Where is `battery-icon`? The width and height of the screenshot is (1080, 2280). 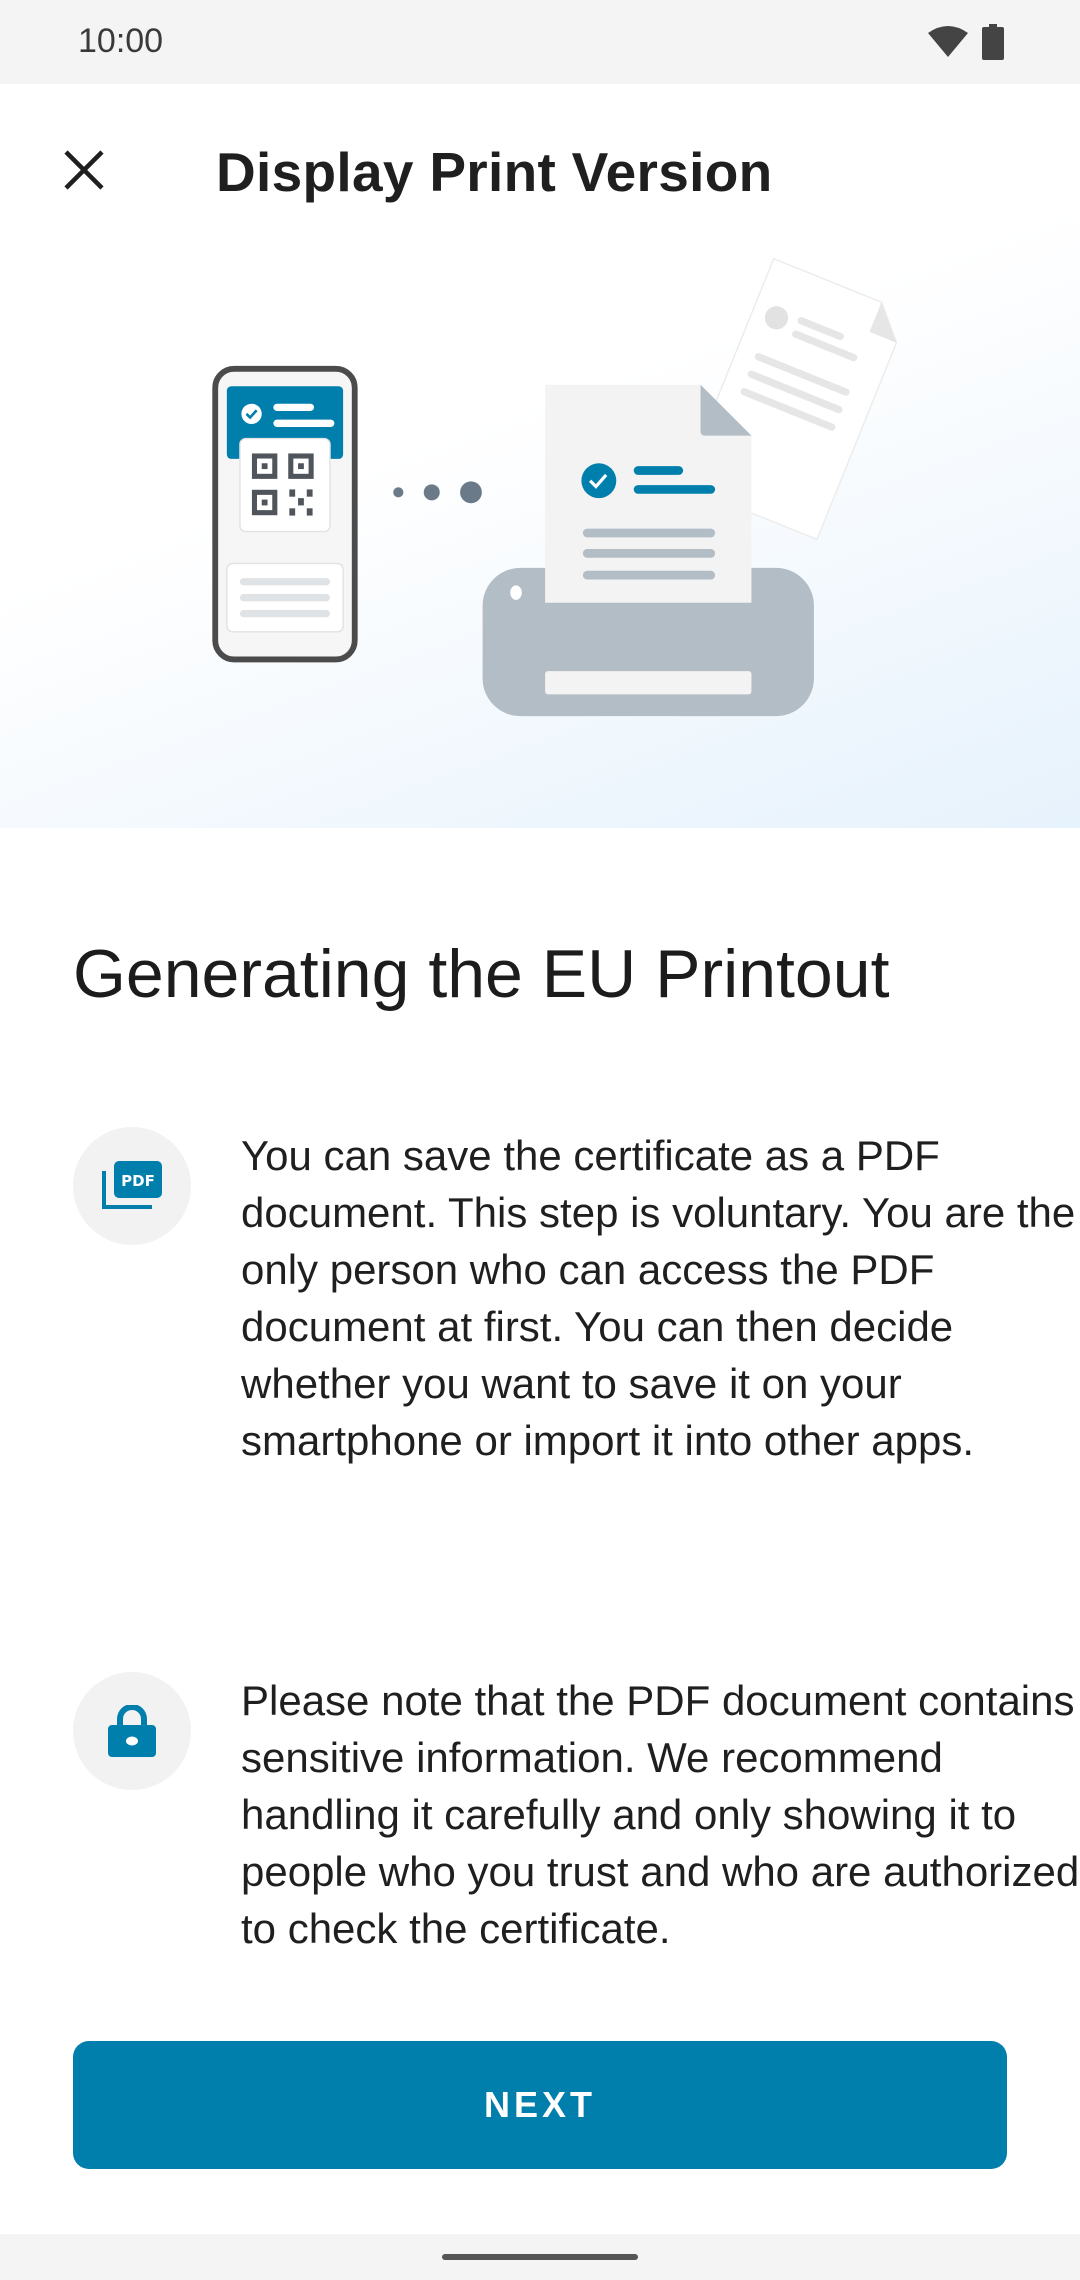 battery-icon is located at coordinates (993, 42).